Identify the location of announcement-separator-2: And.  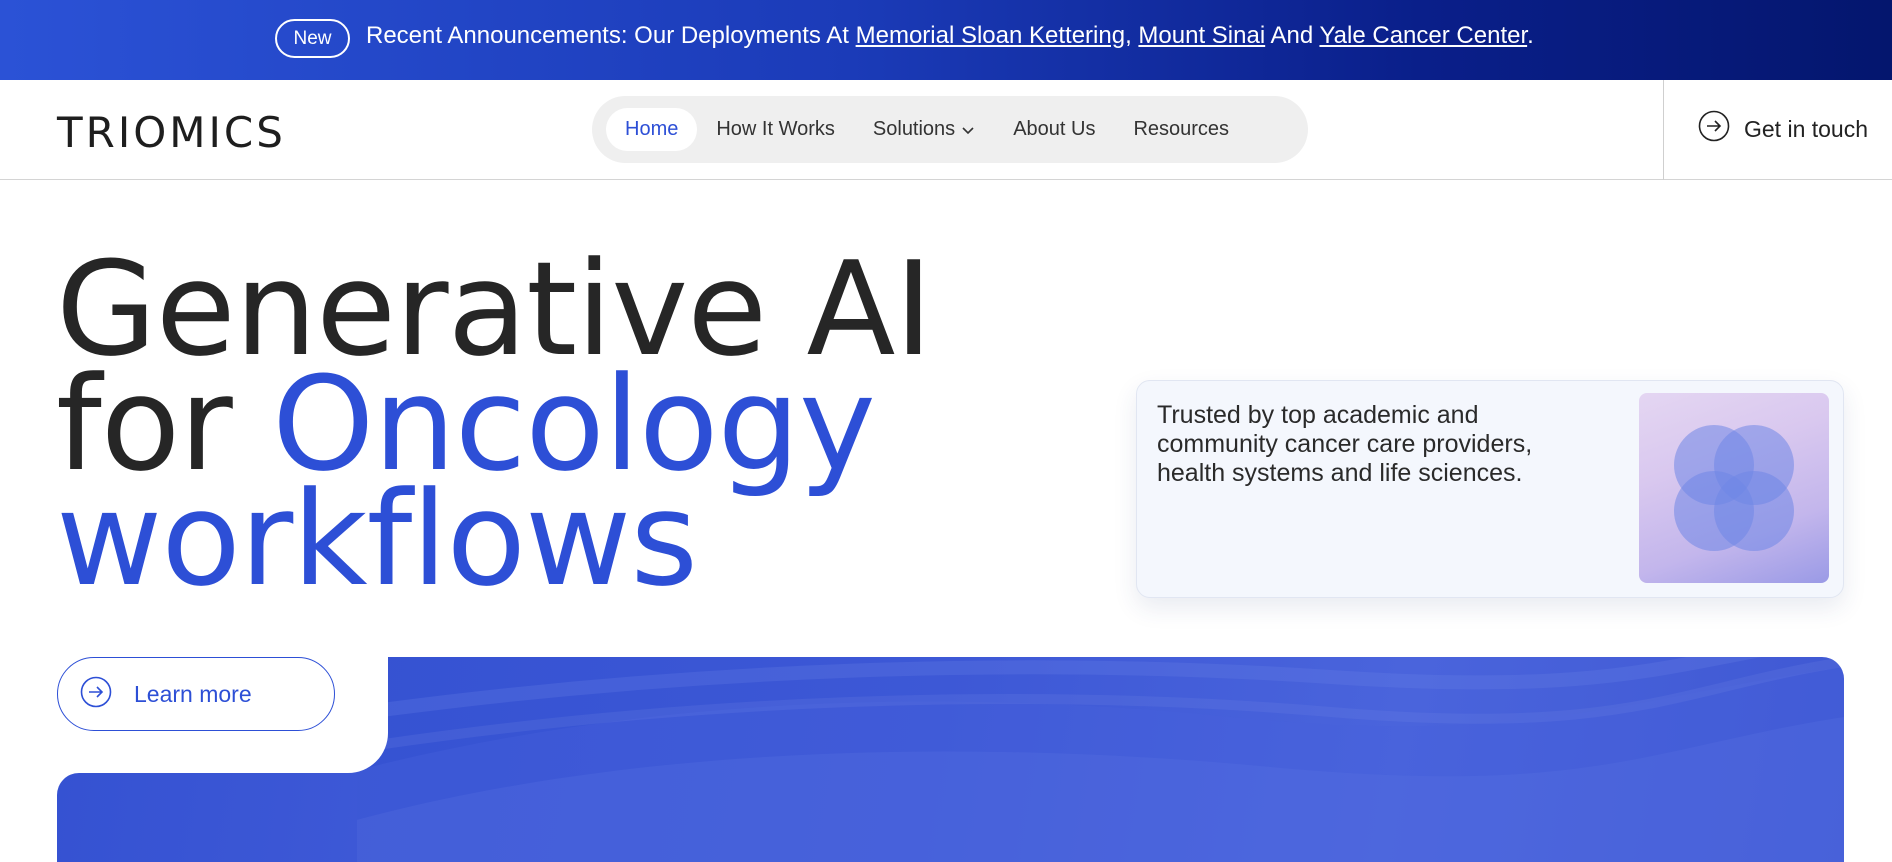
(1292, 35).